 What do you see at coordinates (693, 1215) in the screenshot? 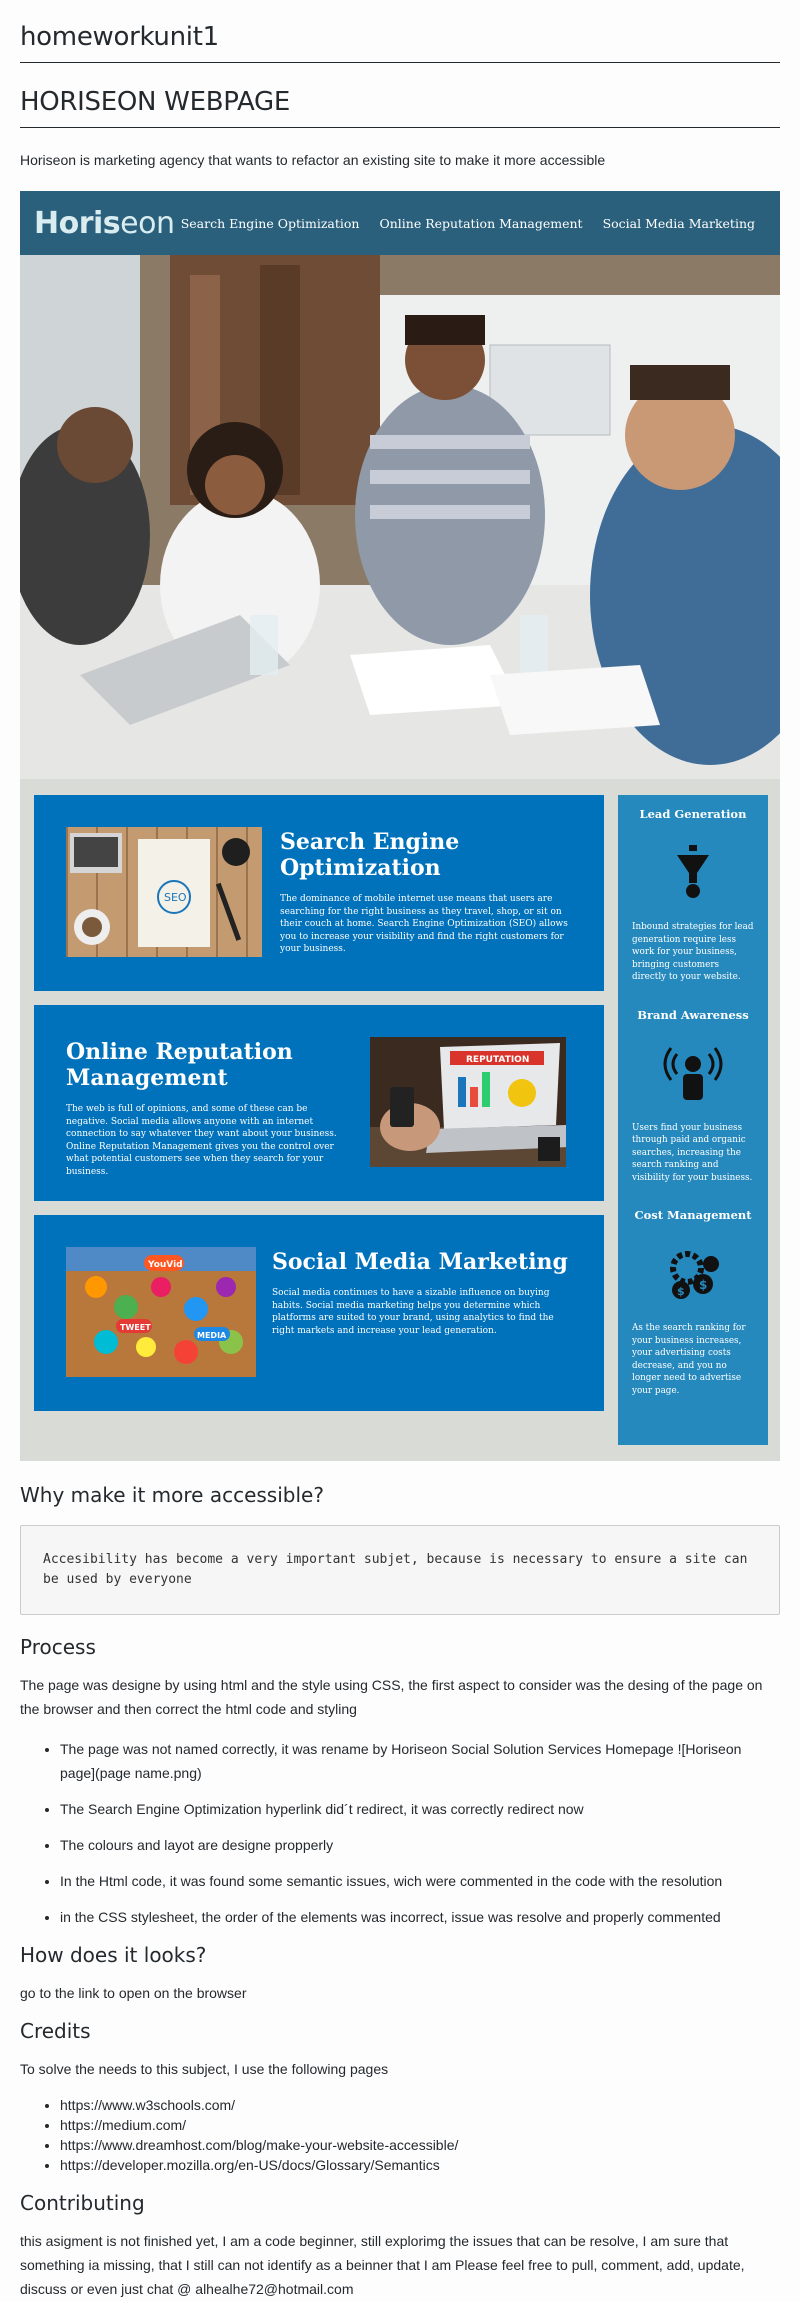
I see `benefit-cost-title: Cost Management` at bounding box center [693, 1215].